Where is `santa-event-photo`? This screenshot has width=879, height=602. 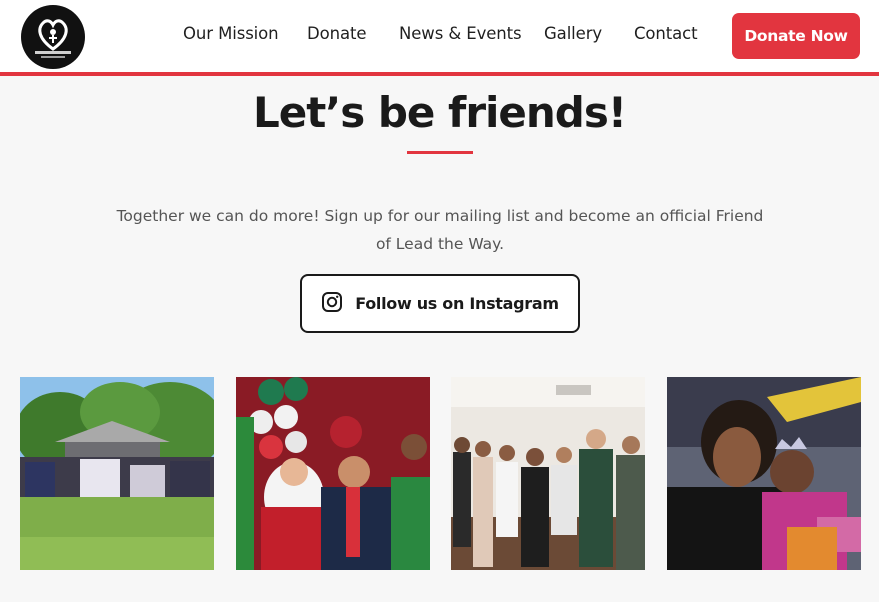 santa-event-photo is located at coordinates (333, 473).